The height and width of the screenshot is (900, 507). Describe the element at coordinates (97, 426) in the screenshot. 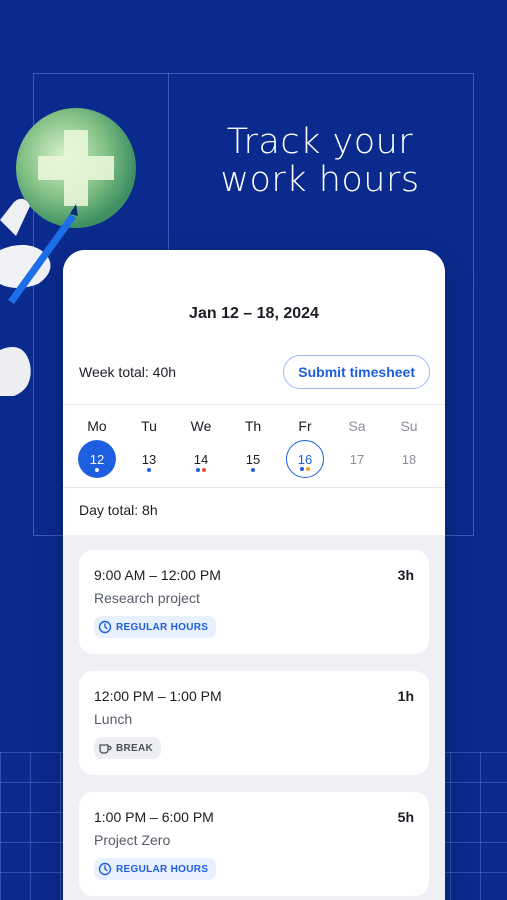

I see `day-name: Mo` at that location.